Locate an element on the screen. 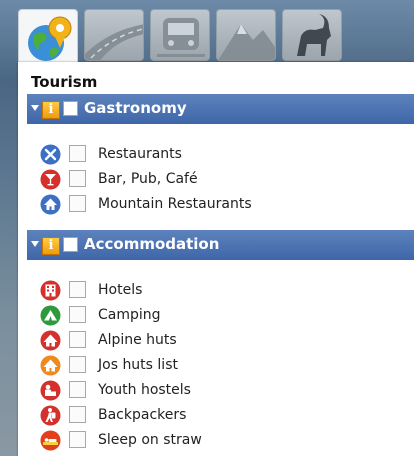 This screenshot has width=414, height=456. category-label: Accommodation is located at coordinates (152, 244).